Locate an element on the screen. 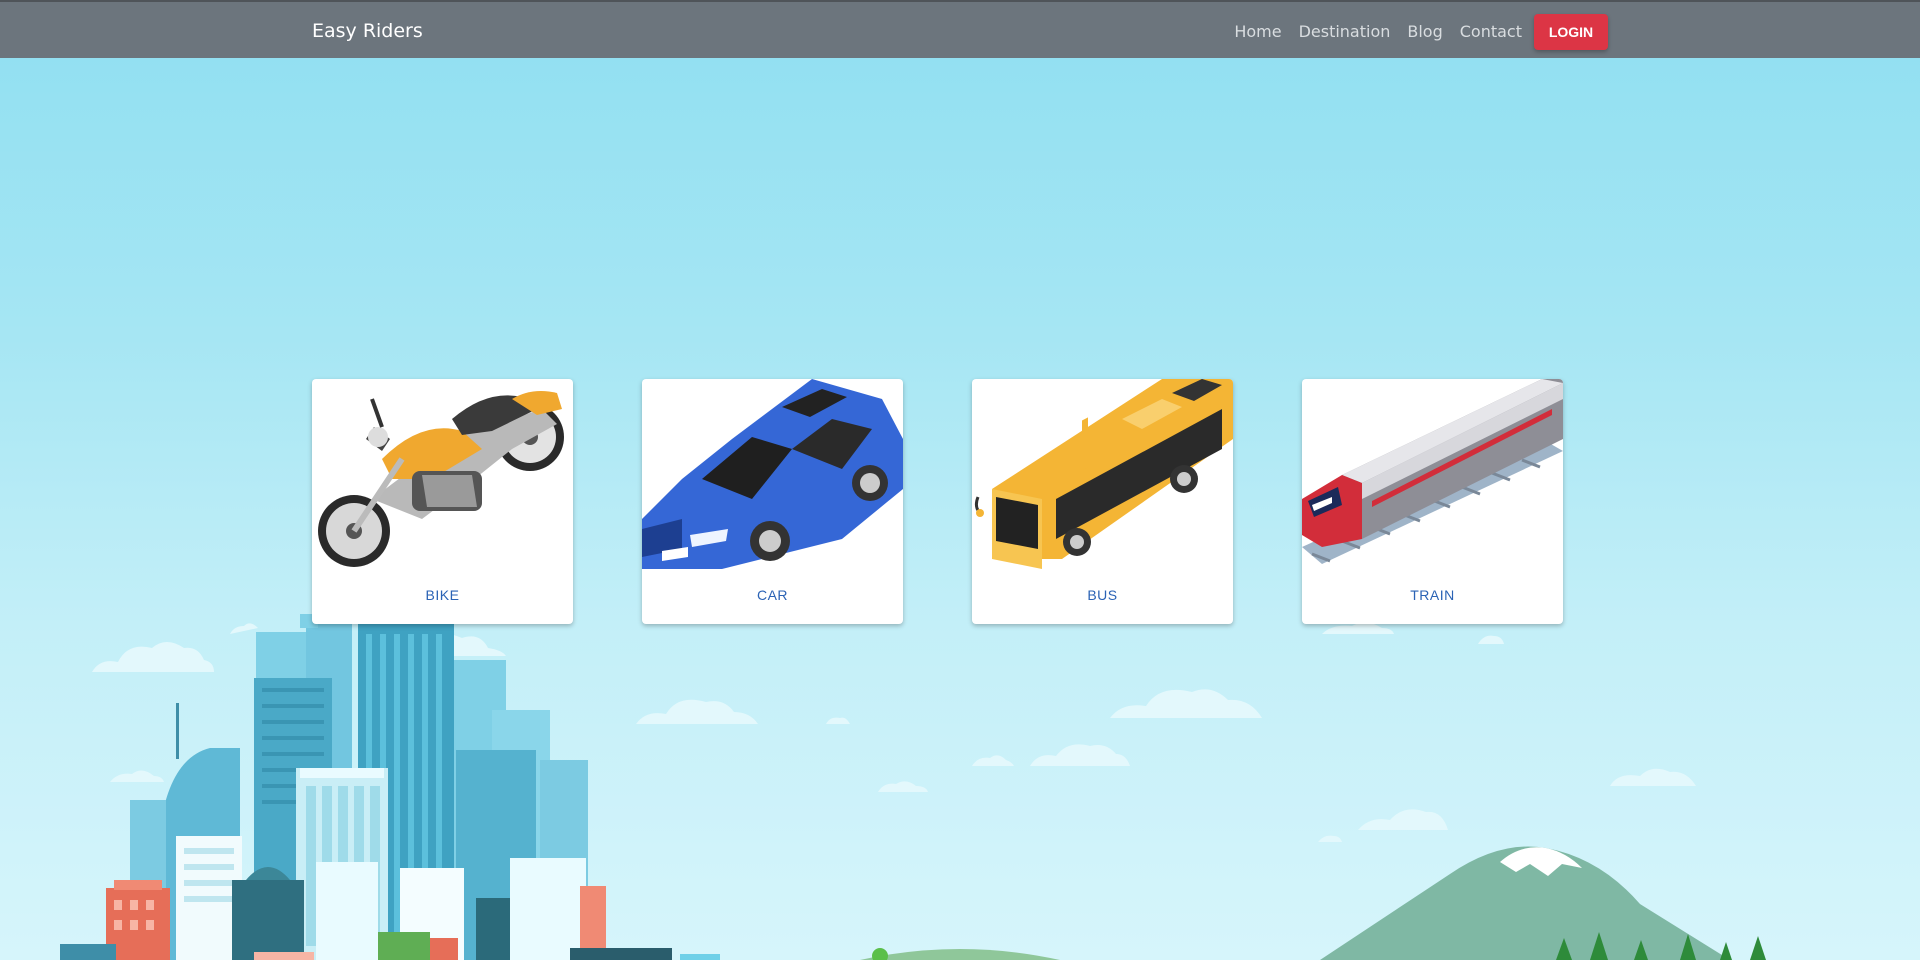  motorcycle-image is located at coordinates (442, 474).